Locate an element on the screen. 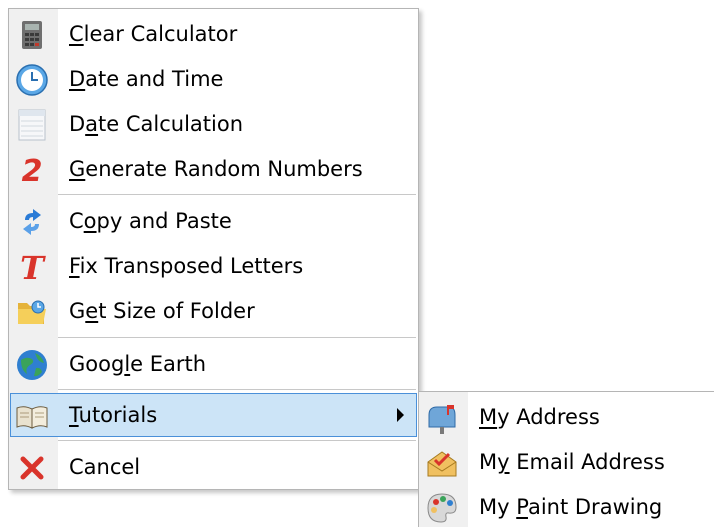  menu-item-label: Date and Time is located at coordinates (146, 79).